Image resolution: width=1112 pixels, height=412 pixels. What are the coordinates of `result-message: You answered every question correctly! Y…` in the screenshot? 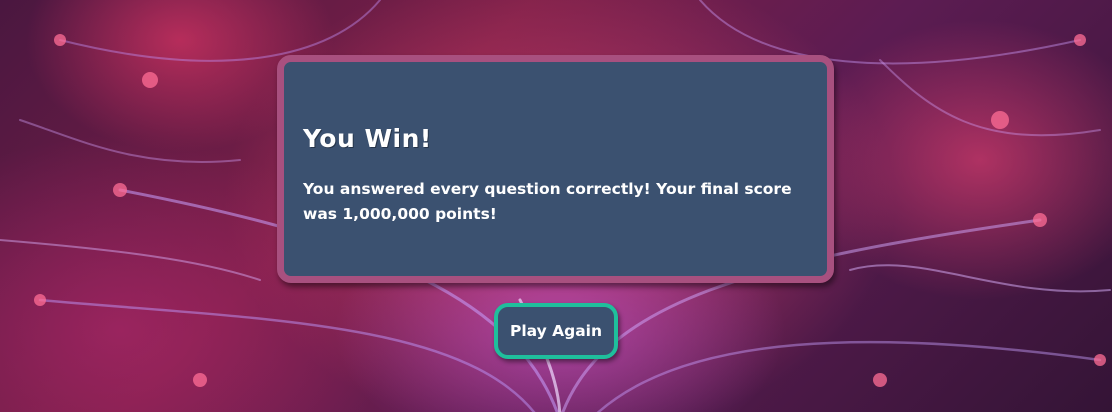 It's located at (547, 201).